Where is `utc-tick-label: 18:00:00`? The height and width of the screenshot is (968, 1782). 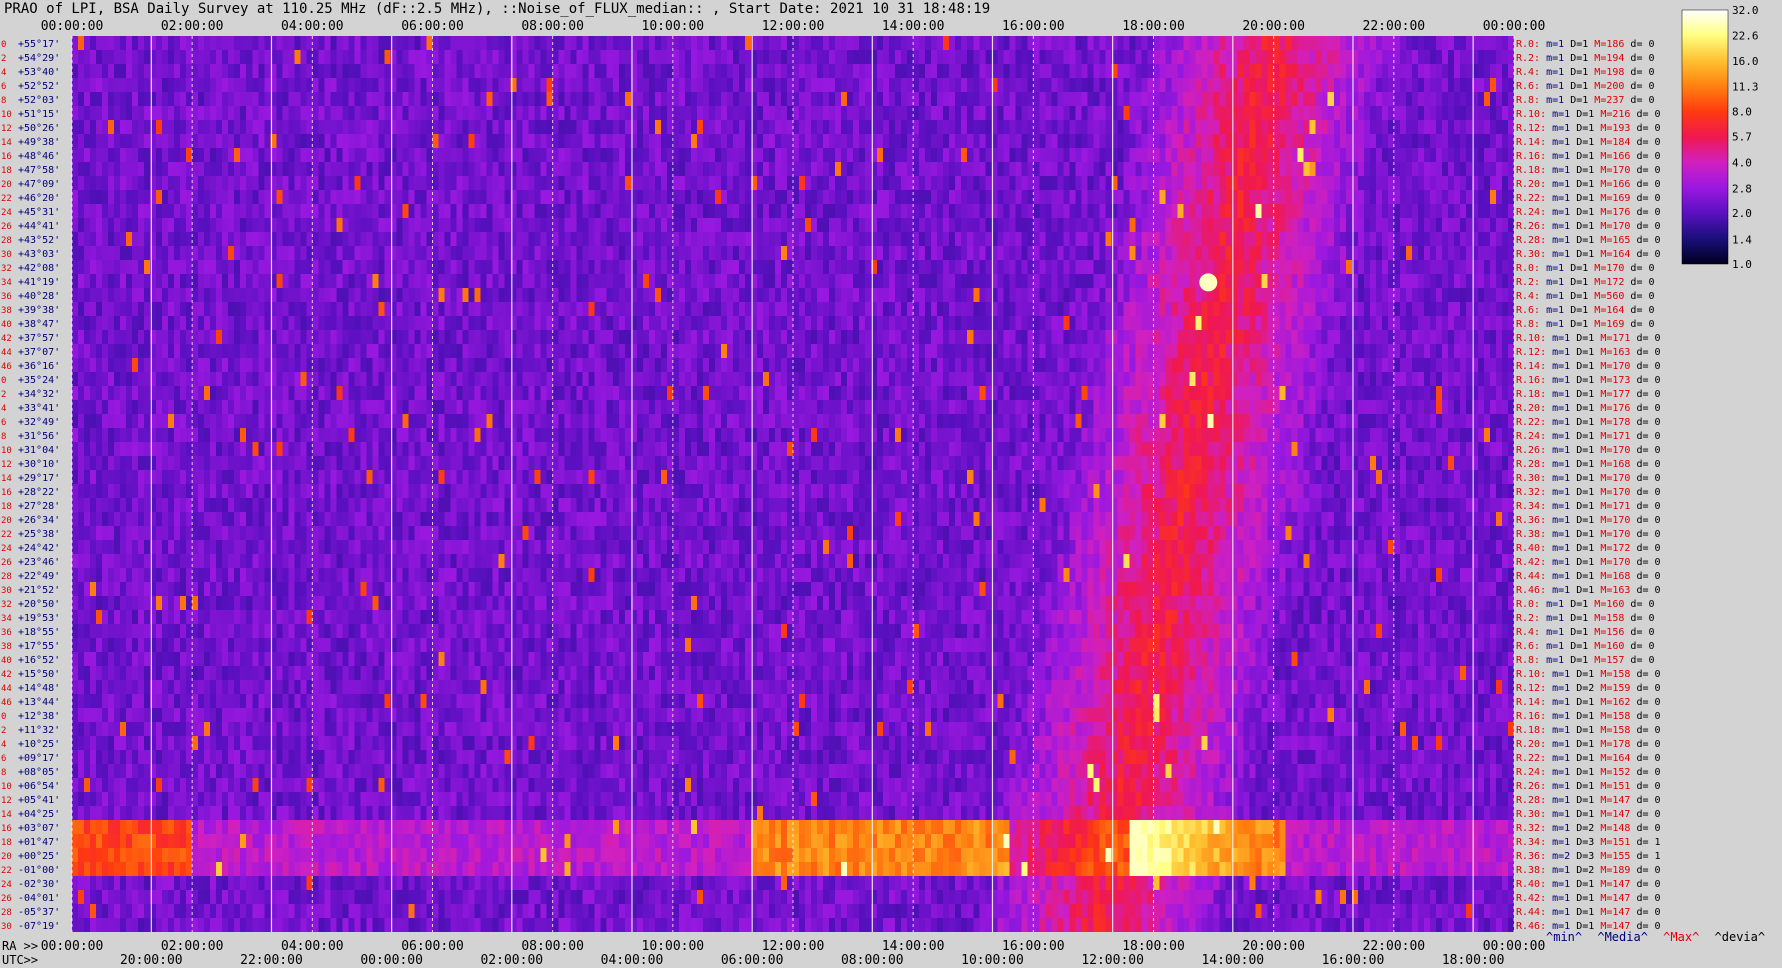 utc-tick-label: 18:00:00 is located at coordinates (1473, 960).